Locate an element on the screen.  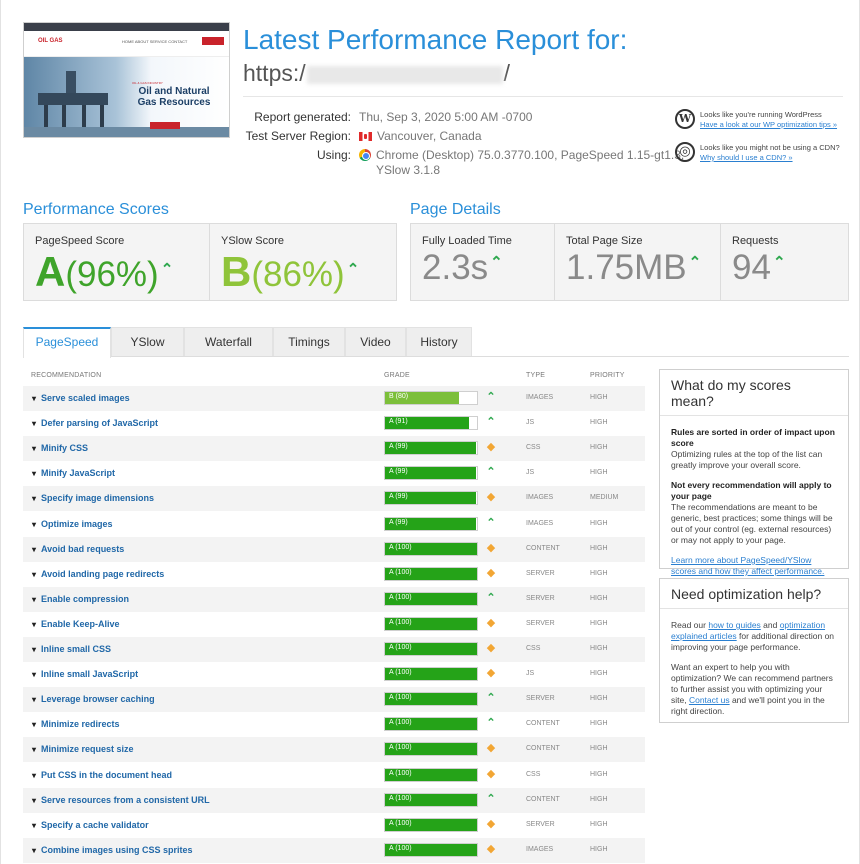
yslow-percent: (86%) is located at coordinates (298, 274).